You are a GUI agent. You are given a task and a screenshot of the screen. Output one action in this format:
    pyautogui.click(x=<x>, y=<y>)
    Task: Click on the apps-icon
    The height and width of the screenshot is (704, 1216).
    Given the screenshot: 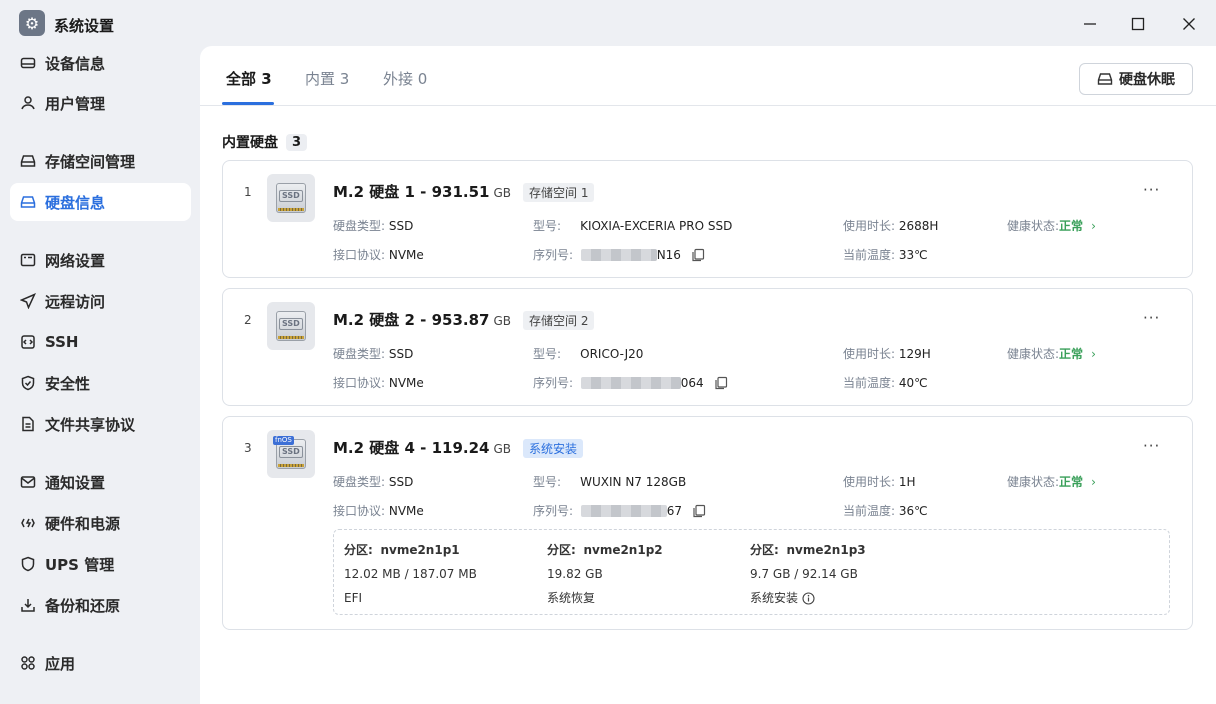 What is the action you would take?
    pyautogui.click(x=28, y=663)
    